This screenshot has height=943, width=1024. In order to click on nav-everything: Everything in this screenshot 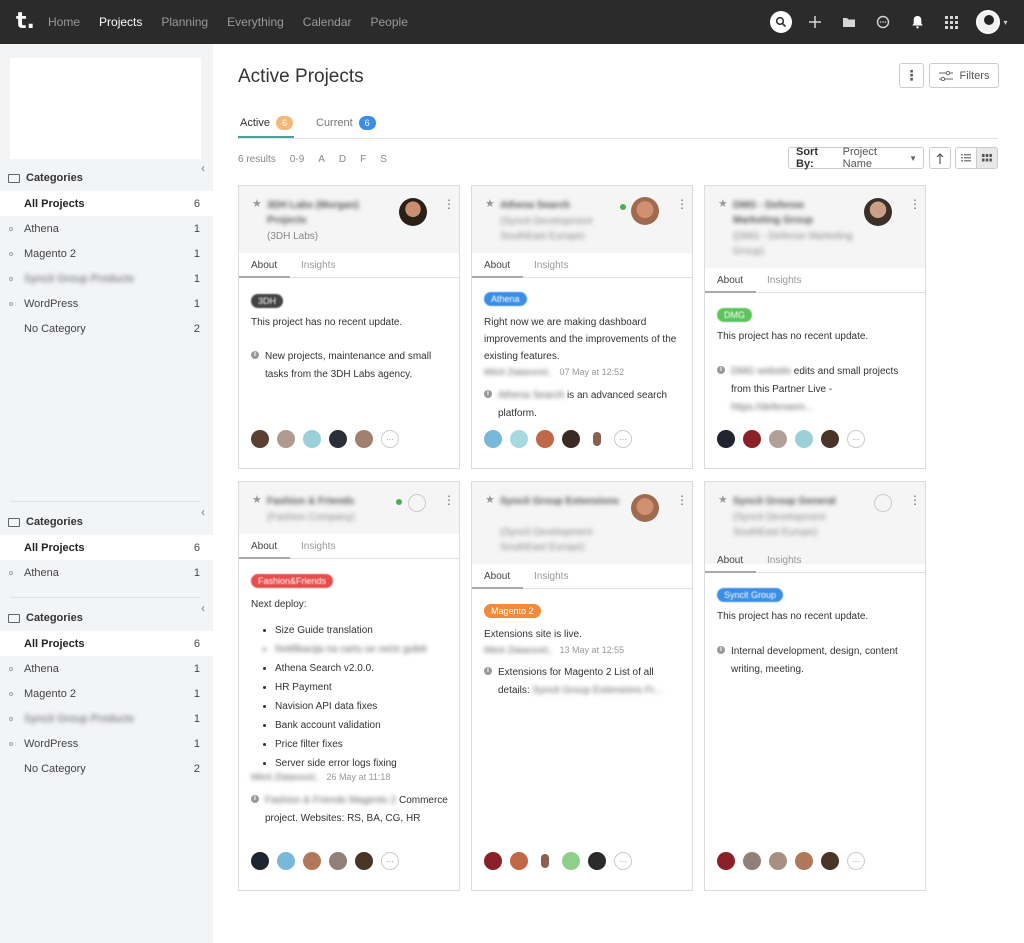, I will do `click(255, 22)`.